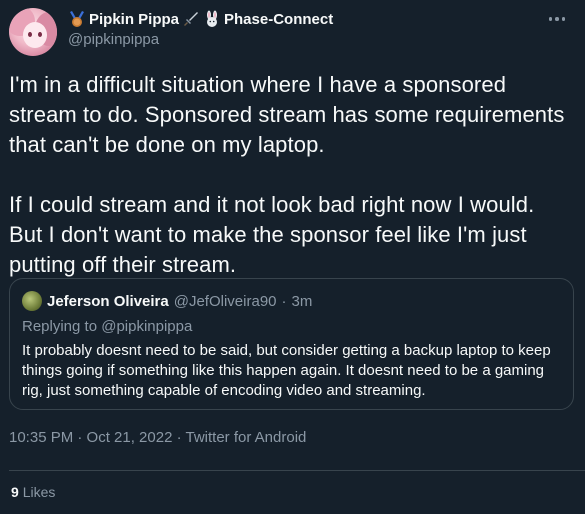 The height and width of the screenshot is (514, 585). I want to click on avatar-face, so click(35, 35).